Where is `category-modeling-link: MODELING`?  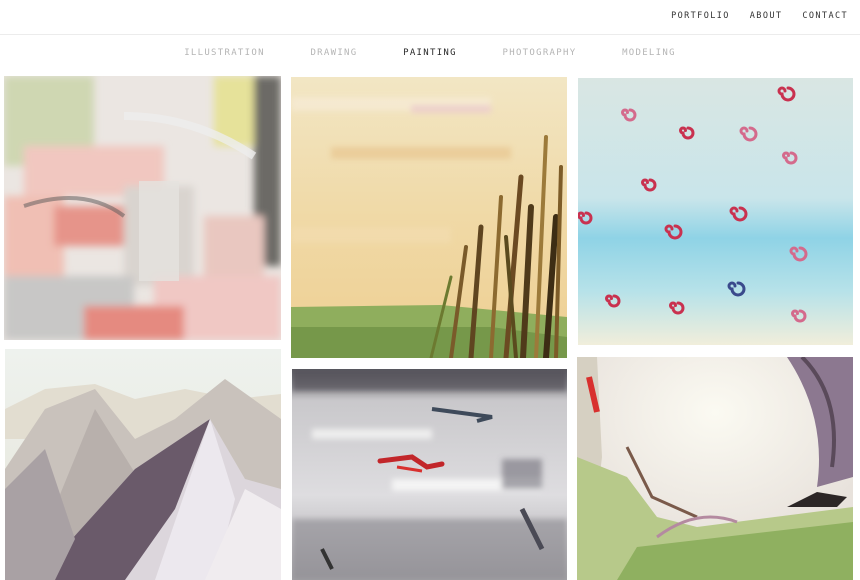 category-modeling-link: MODELING is located at coordinates (649, 53).